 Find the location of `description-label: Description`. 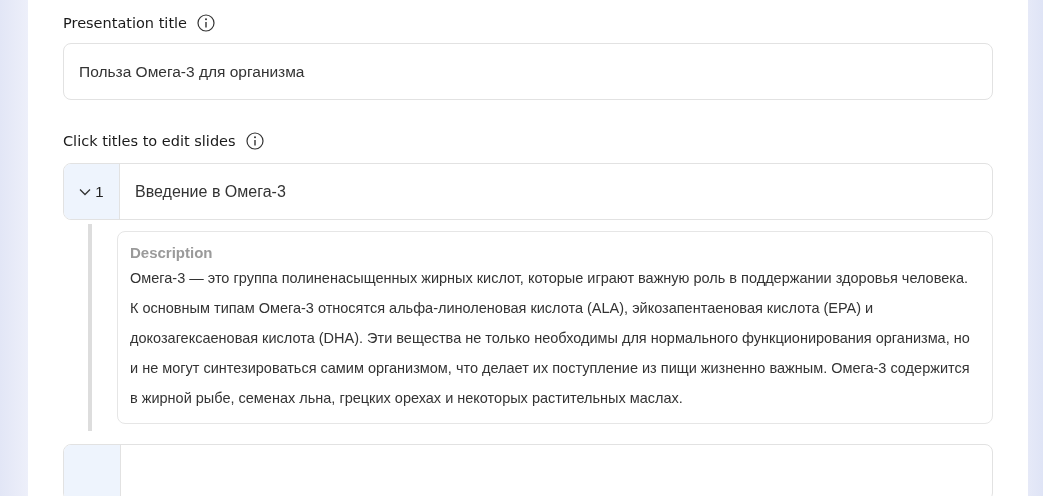

description-label: Description is located at coordinates (172, 252).